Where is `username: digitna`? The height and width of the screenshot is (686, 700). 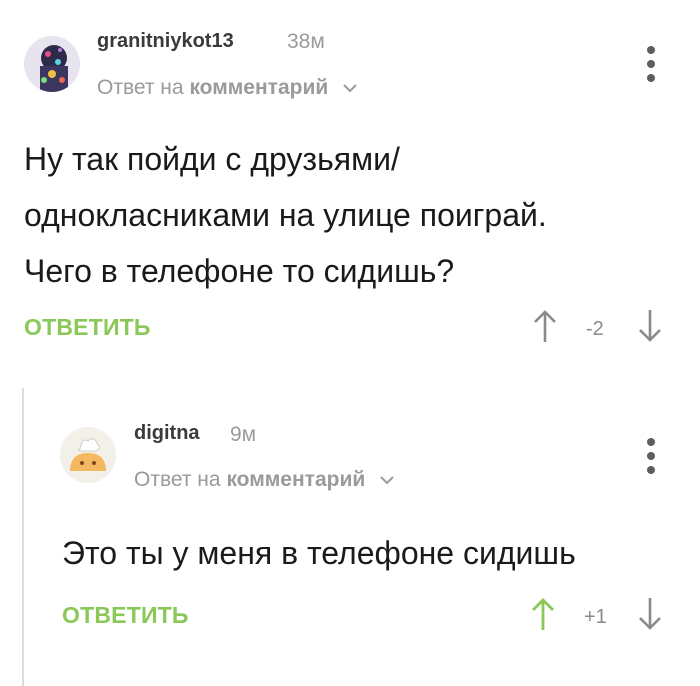
username: digitna is located at coordinates (167, 433).